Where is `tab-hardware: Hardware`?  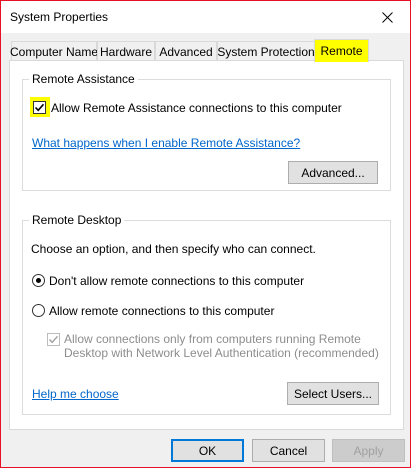
tab-hardware: Hardware is located at coordinates (126, 51).